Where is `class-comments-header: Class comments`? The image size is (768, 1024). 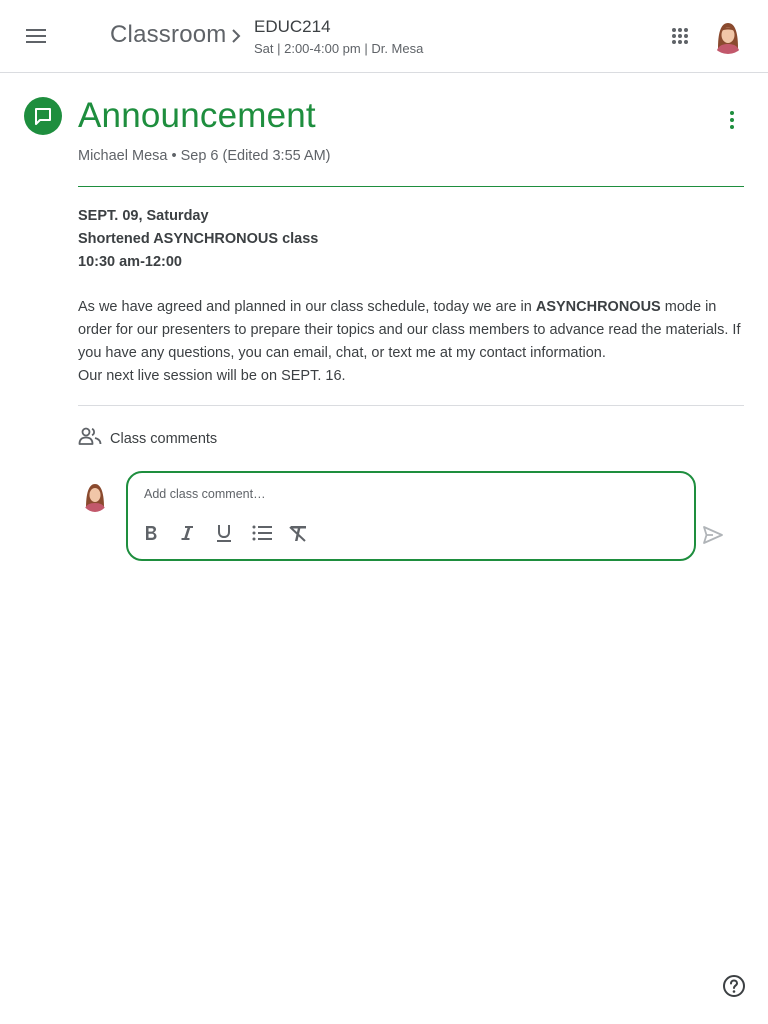 class-comments-header: Class comments is located at coordinates (147, 438).